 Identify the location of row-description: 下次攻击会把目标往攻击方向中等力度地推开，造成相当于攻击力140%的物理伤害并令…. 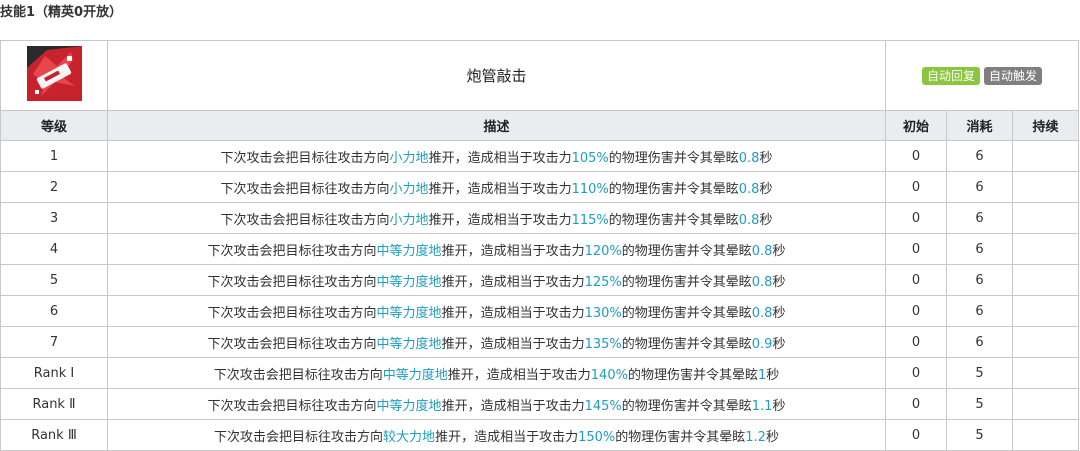
(496, 373).